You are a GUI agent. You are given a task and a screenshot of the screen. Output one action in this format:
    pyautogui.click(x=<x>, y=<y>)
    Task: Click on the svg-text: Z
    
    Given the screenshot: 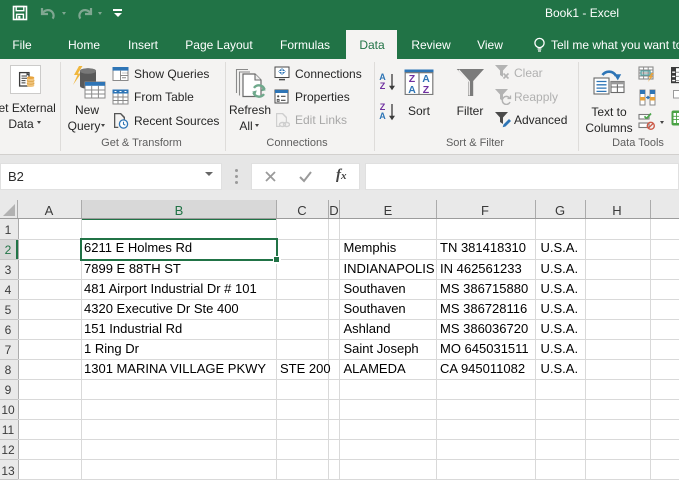 What is the action you would take?
    pyautogui.click(x=426, y=89)
    